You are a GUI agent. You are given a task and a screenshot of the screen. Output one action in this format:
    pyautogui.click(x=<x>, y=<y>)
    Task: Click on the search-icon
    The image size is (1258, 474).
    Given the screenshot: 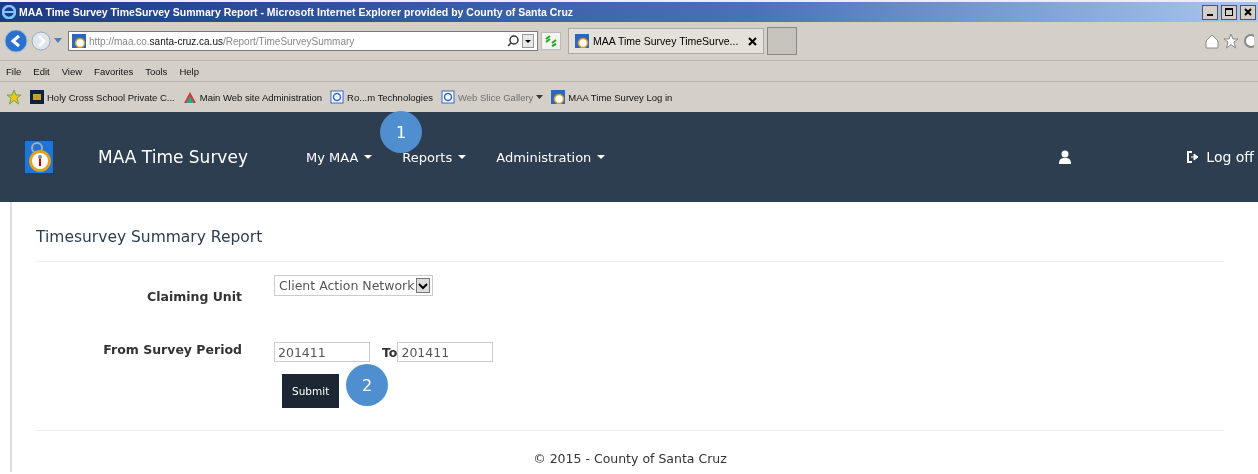 What is the action you would take?
    pyautogui.click(x=513, y=41)
    